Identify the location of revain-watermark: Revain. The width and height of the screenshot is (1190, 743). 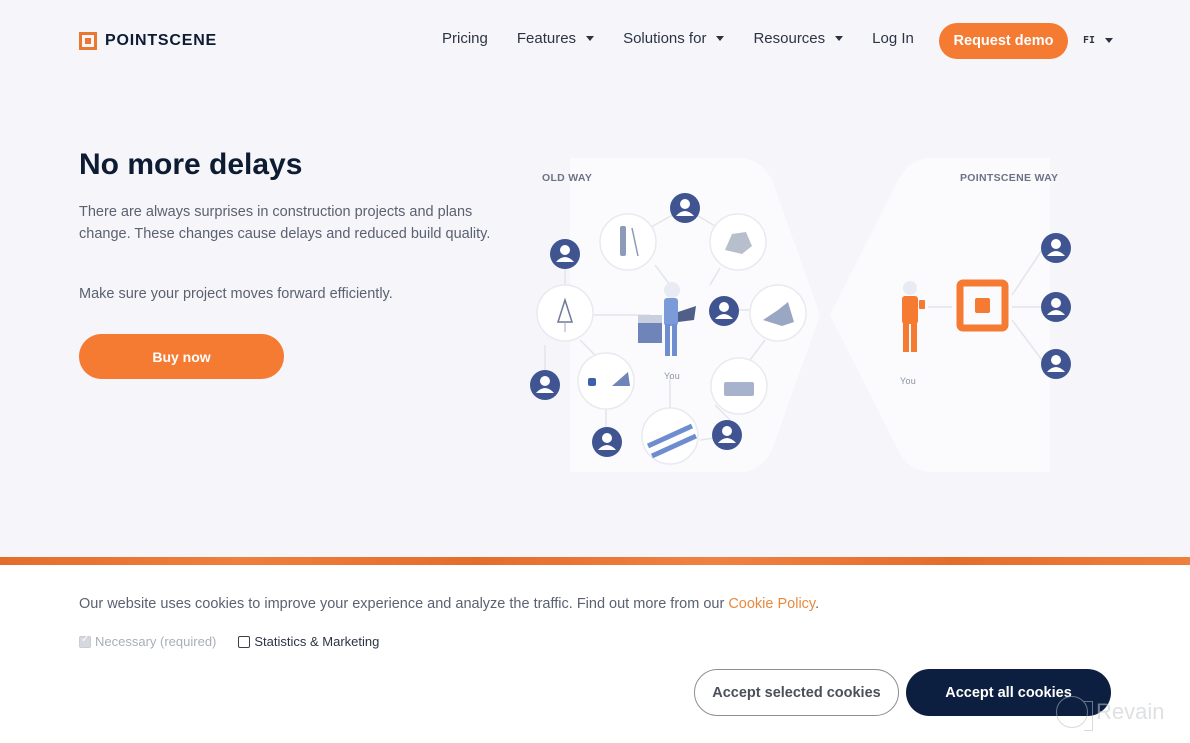
(1110, 713).